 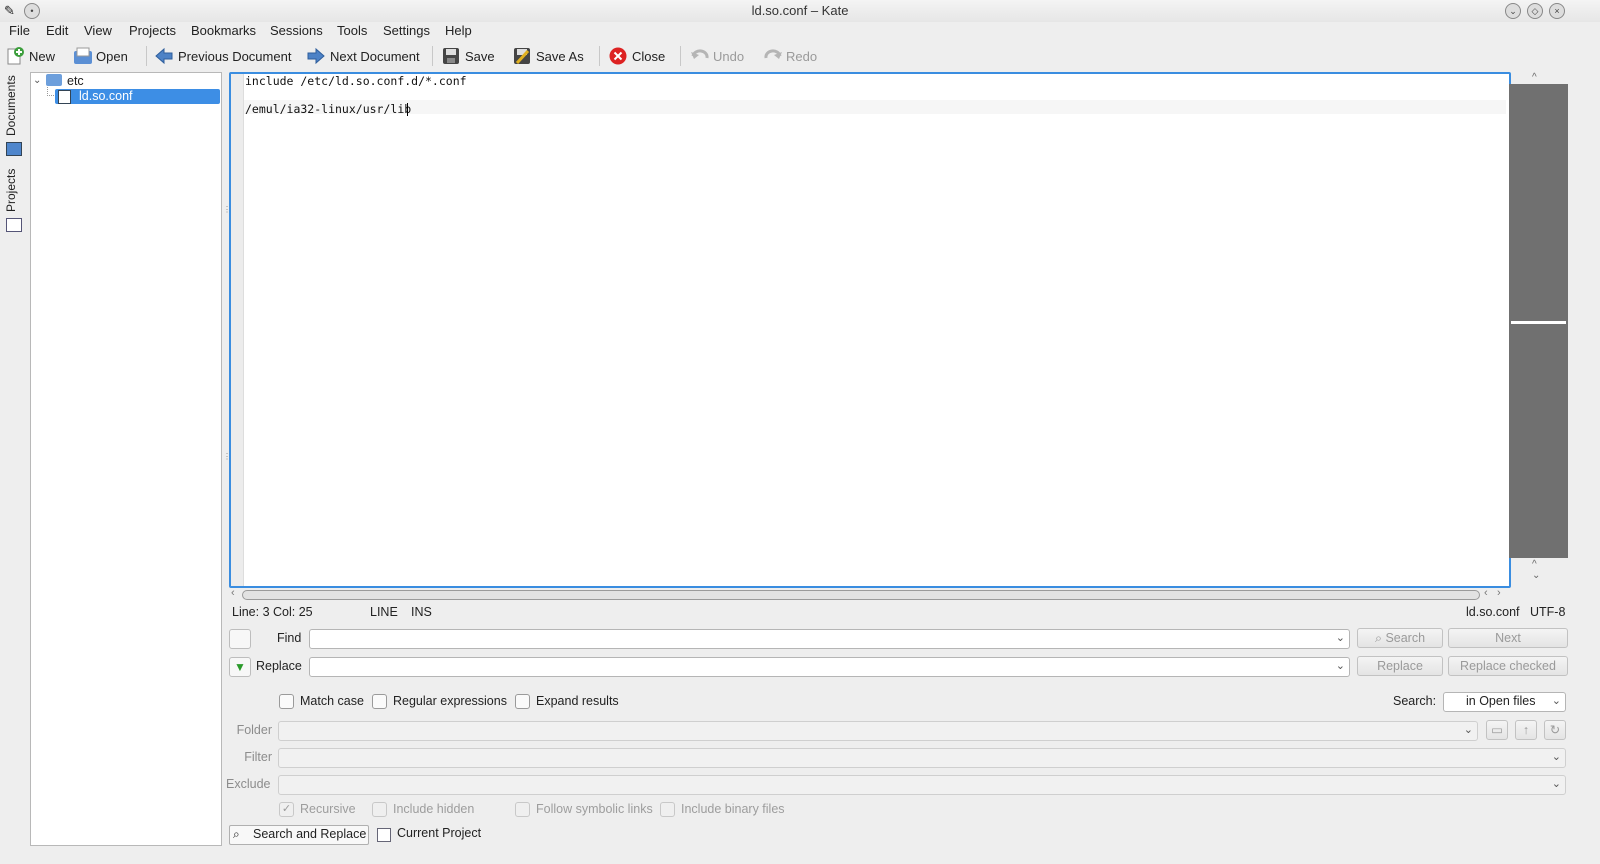 What do you see at coordinates (458, 30) in the screenshot?
I see `menu-help: Help` at bounding box center [458, 30].